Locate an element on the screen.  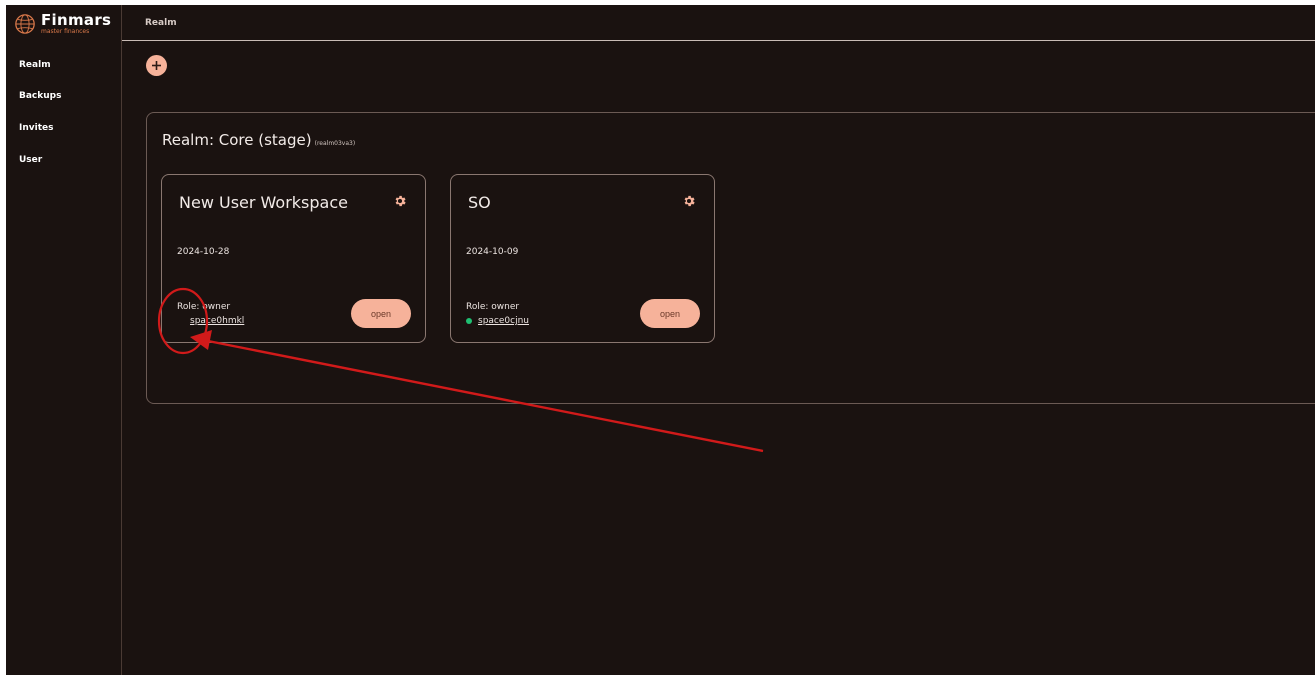
add-realm-button is located at coordinates (156, 65).